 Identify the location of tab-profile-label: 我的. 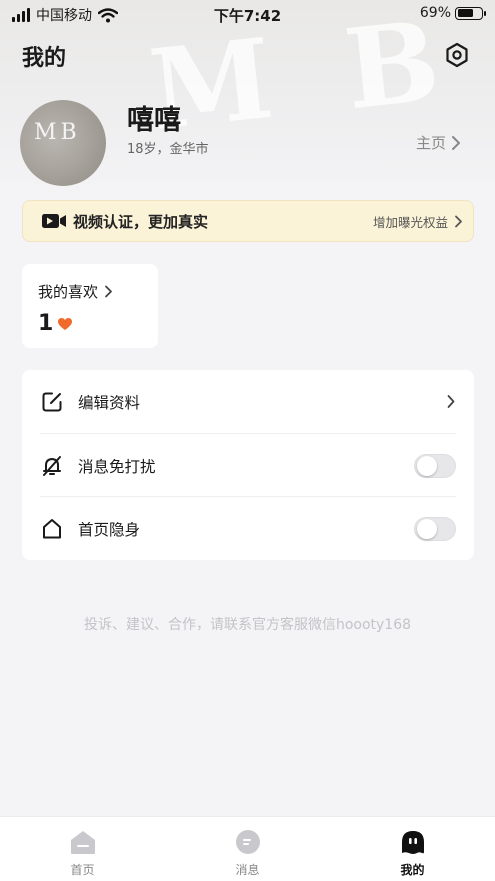
(412, 870).